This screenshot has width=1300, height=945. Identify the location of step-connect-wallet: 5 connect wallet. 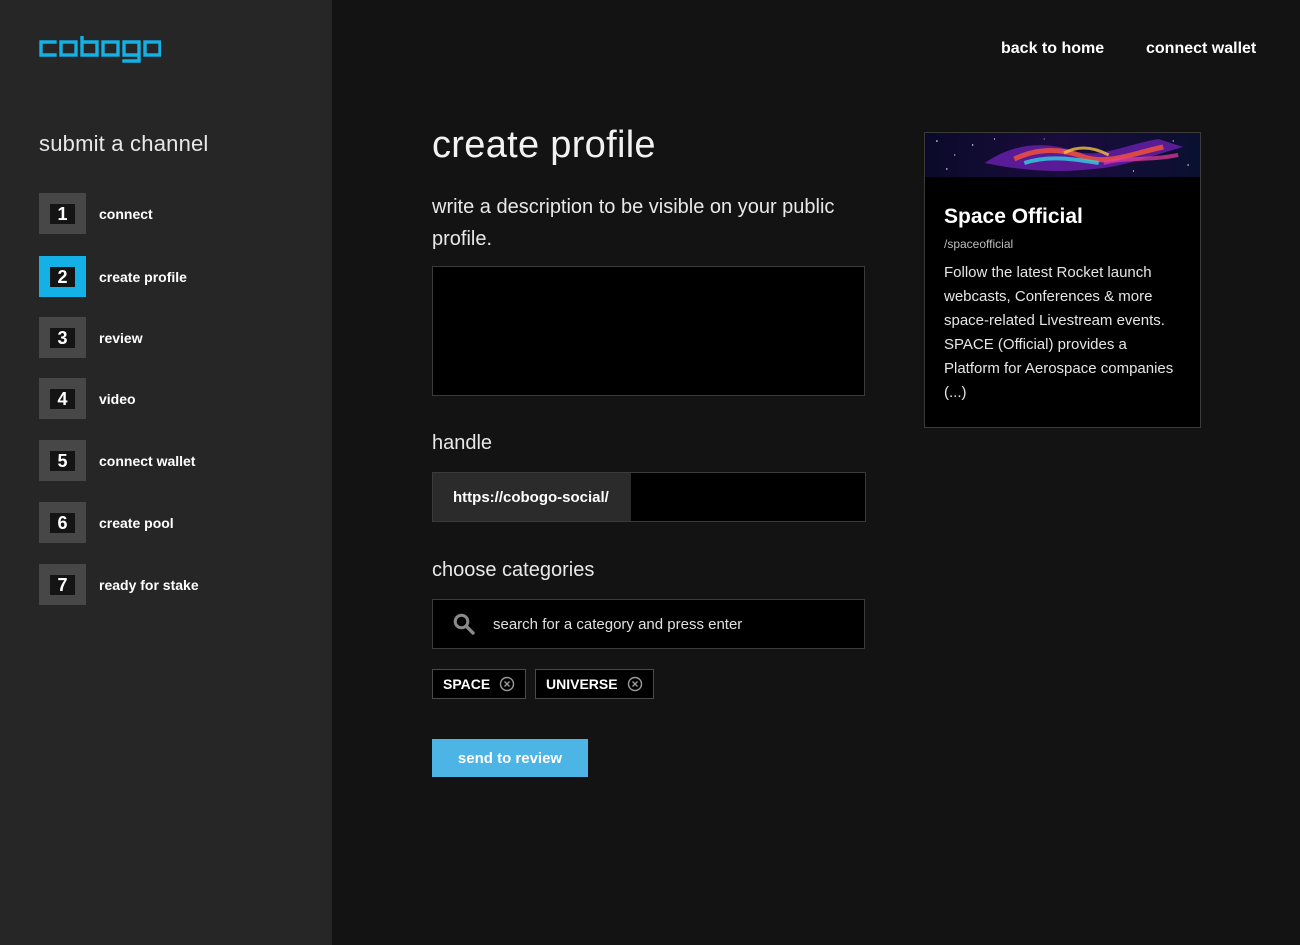
(117, 460).